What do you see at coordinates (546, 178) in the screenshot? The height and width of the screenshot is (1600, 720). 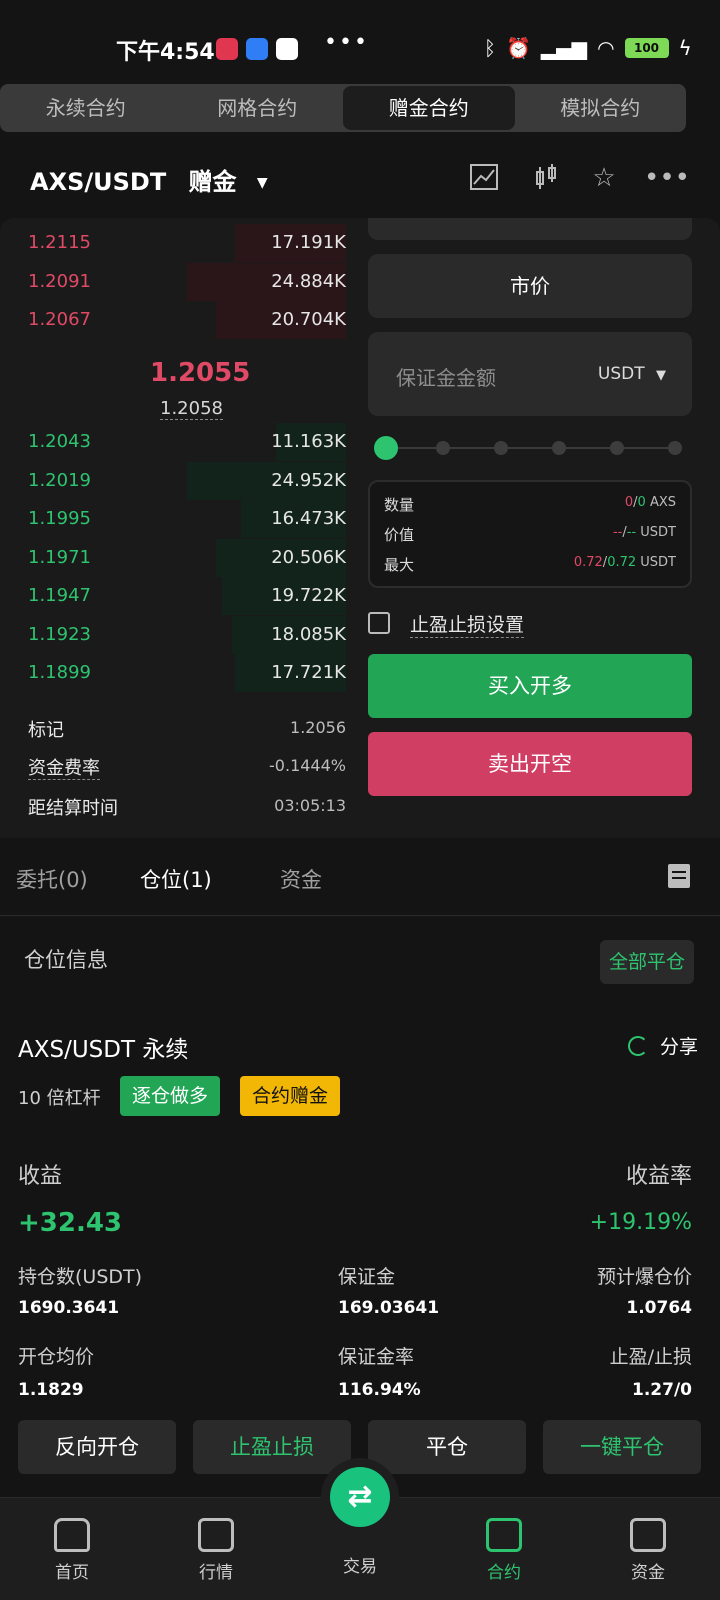 I see `candlestick-icon` at bounding box center [546, 178].